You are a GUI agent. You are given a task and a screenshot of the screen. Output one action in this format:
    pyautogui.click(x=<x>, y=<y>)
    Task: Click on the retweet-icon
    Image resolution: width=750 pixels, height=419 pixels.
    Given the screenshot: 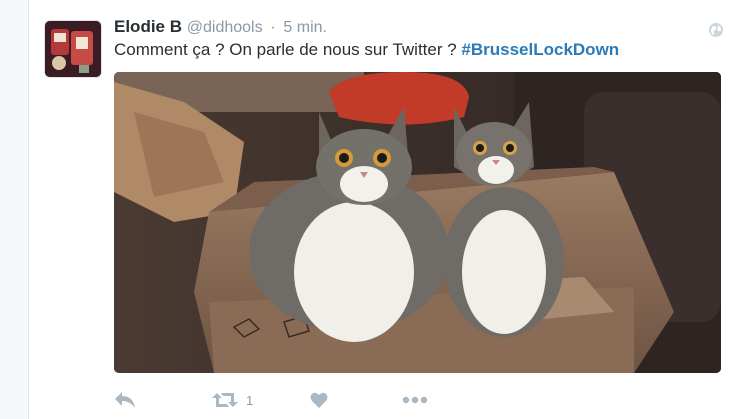 What is the action you would take?
    pyautogui.click(x=225, y=400)
    